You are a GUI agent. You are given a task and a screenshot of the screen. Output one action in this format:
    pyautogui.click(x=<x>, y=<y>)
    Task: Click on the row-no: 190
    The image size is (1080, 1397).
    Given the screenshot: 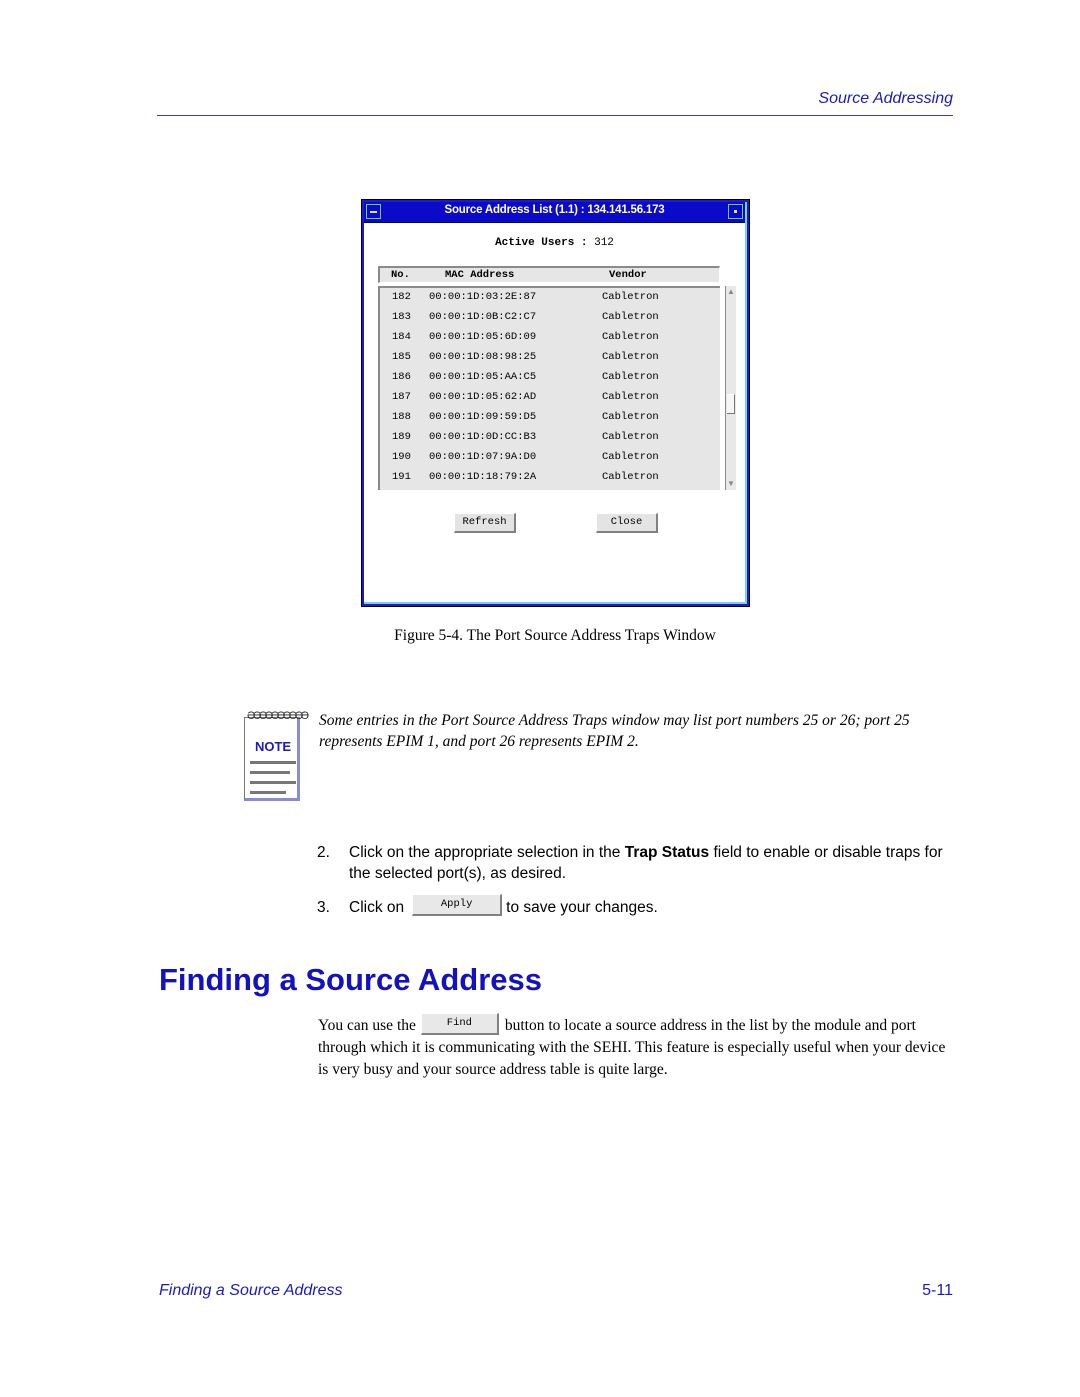 What is the action you would take?
    pyautogui.click(x=401, y=457)
    